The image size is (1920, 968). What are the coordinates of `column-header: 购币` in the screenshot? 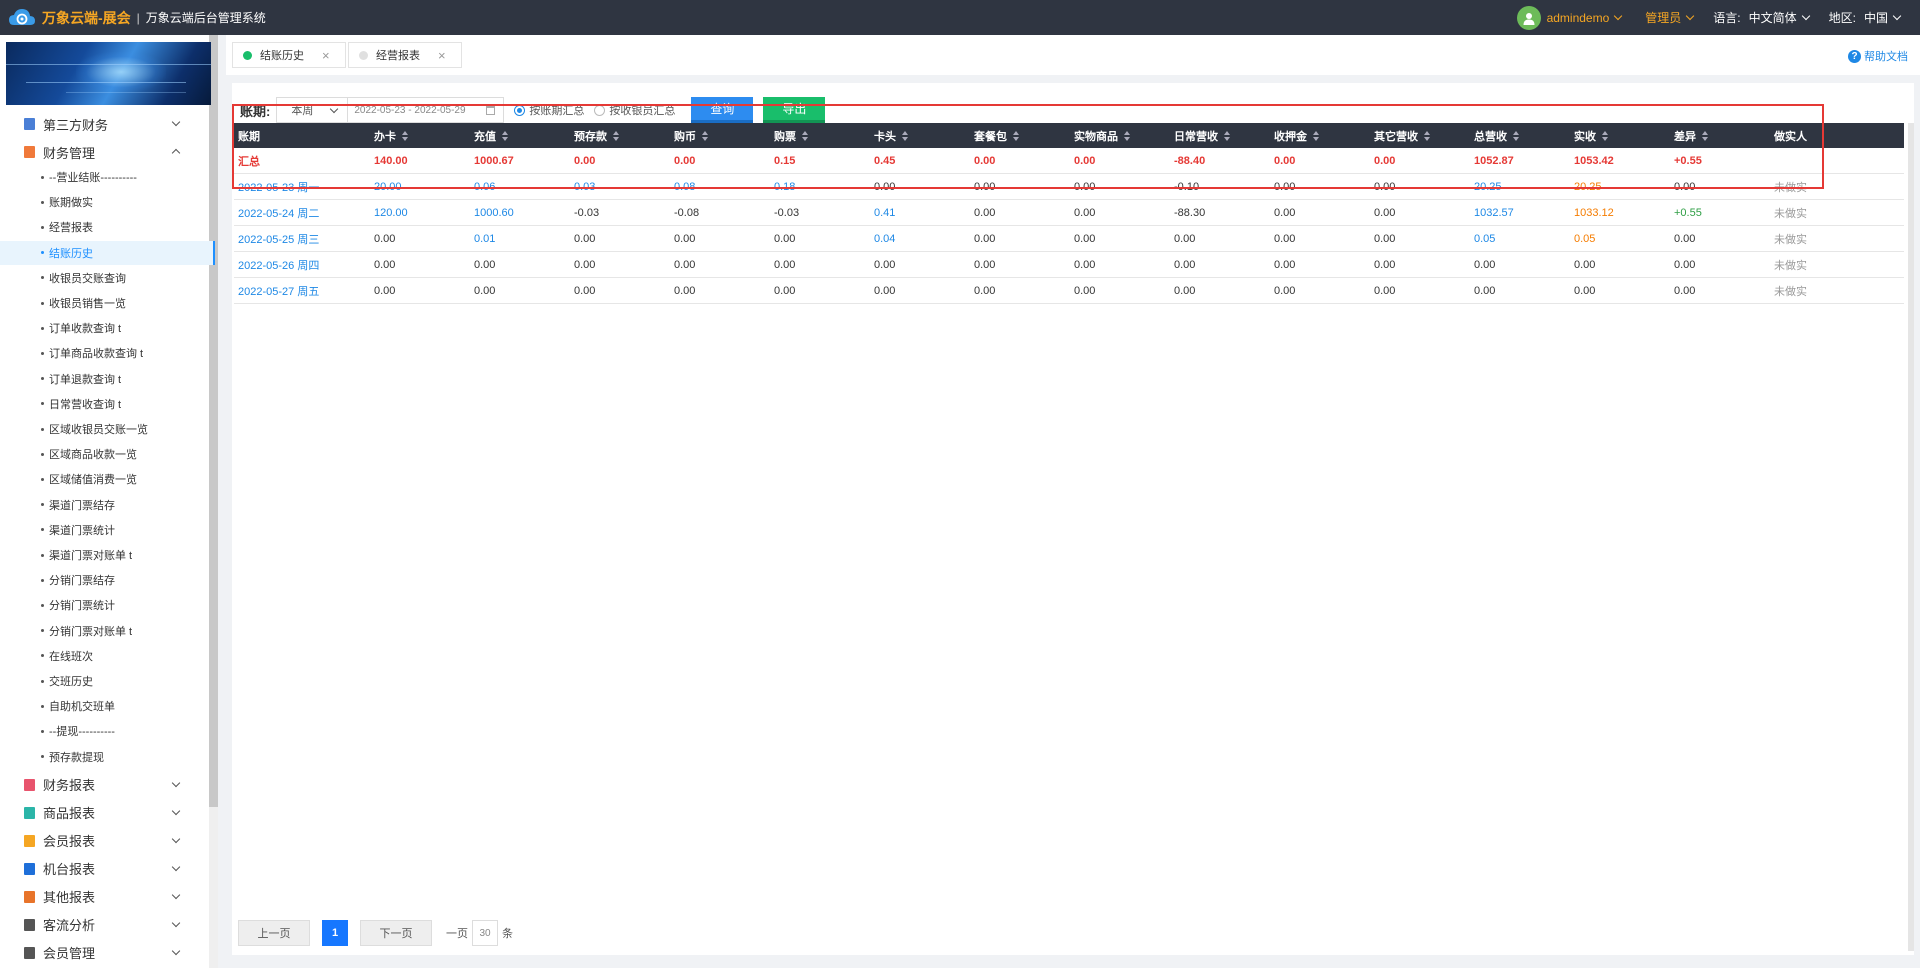 It's located at (718, 136).